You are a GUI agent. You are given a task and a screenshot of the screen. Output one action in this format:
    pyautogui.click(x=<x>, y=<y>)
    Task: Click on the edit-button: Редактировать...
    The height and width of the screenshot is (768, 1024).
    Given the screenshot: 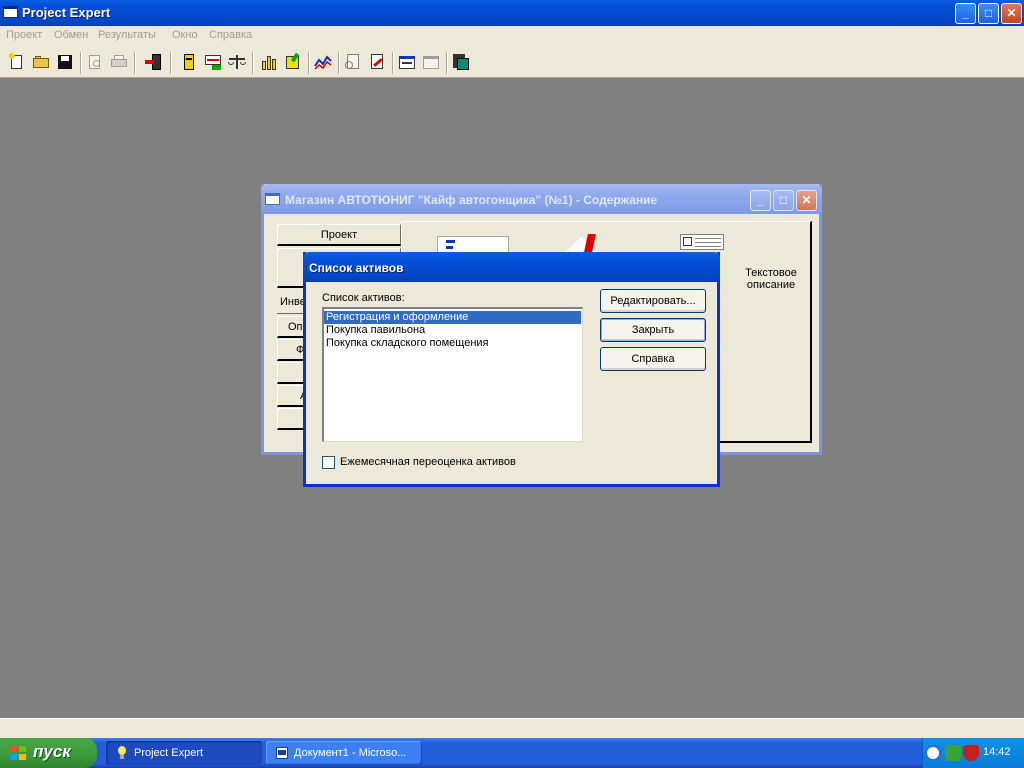 What is the action you would take?
    pyautogui.click(x=653, y=301)
    